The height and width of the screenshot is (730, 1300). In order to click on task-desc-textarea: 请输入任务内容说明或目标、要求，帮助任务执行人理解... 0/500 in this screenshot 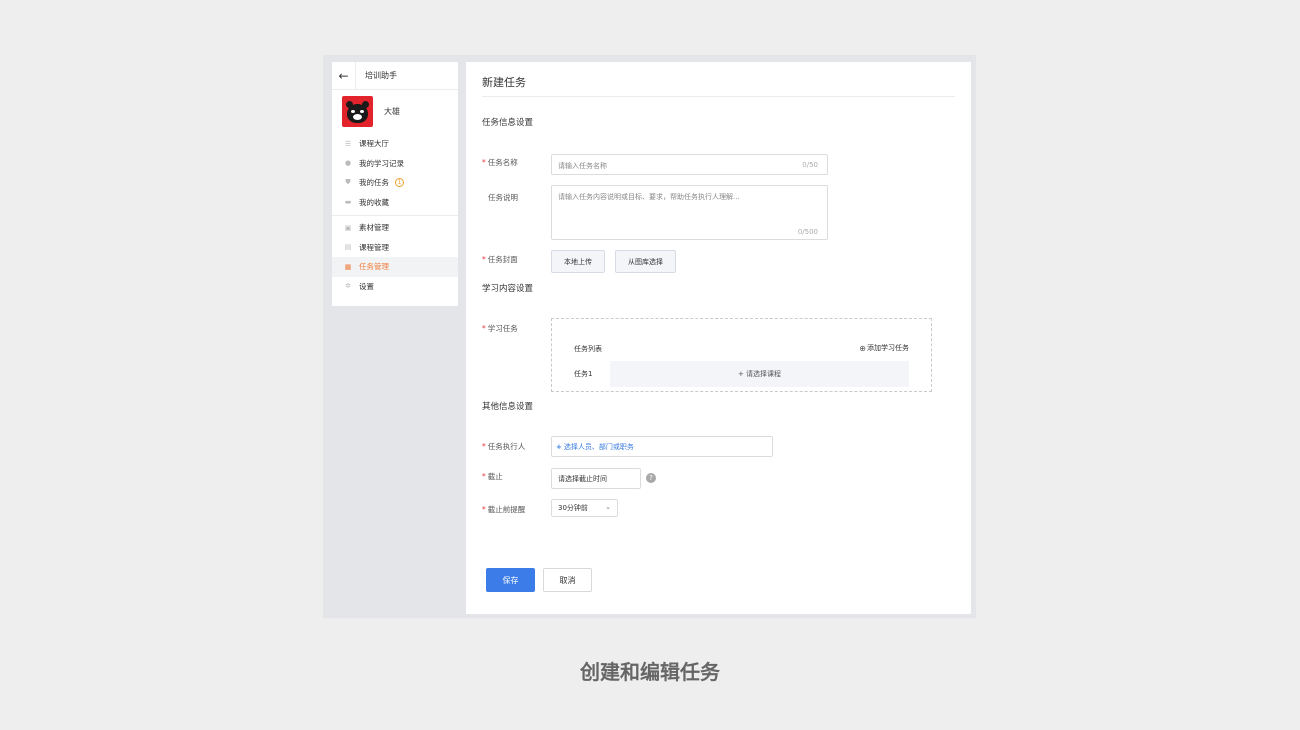, I will do `click(689, 212)`.